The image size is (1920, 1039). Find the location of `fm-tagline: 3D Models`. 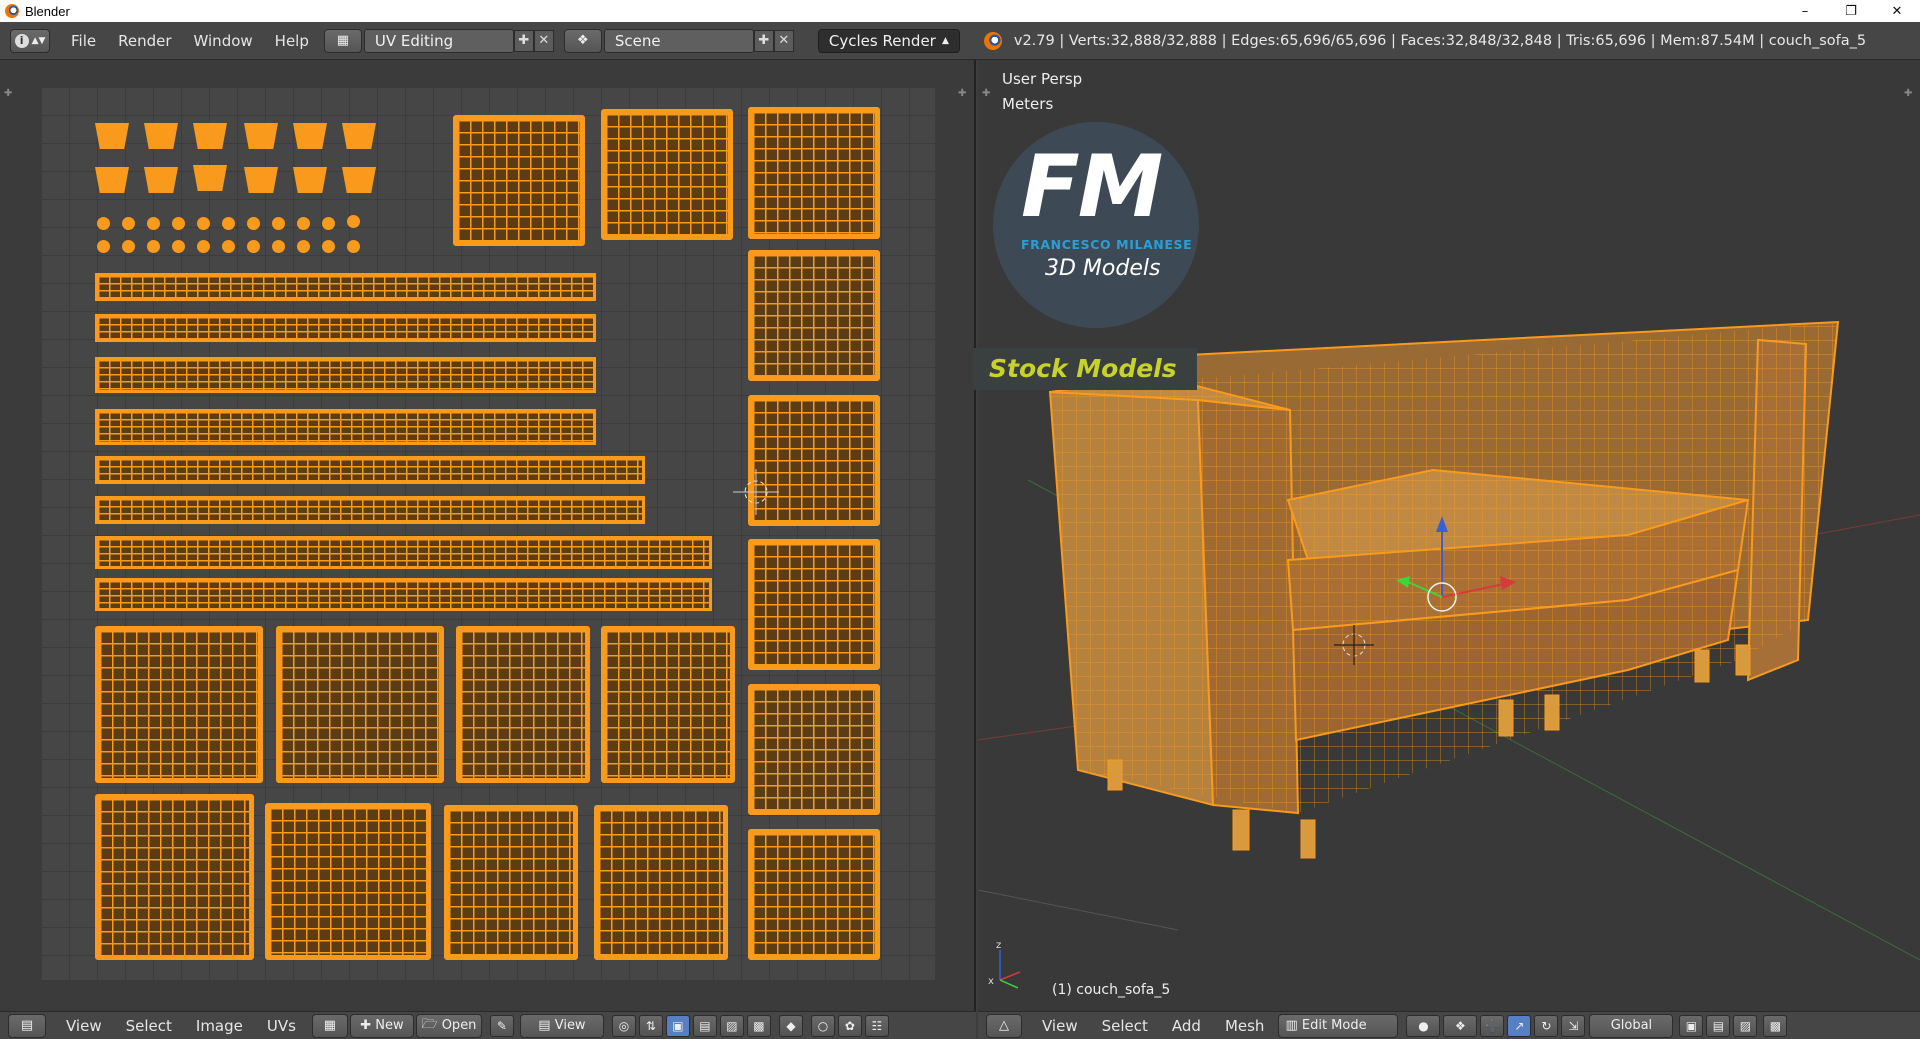

fm-tagline: 3D Models is located at coordinates (1103, 268).